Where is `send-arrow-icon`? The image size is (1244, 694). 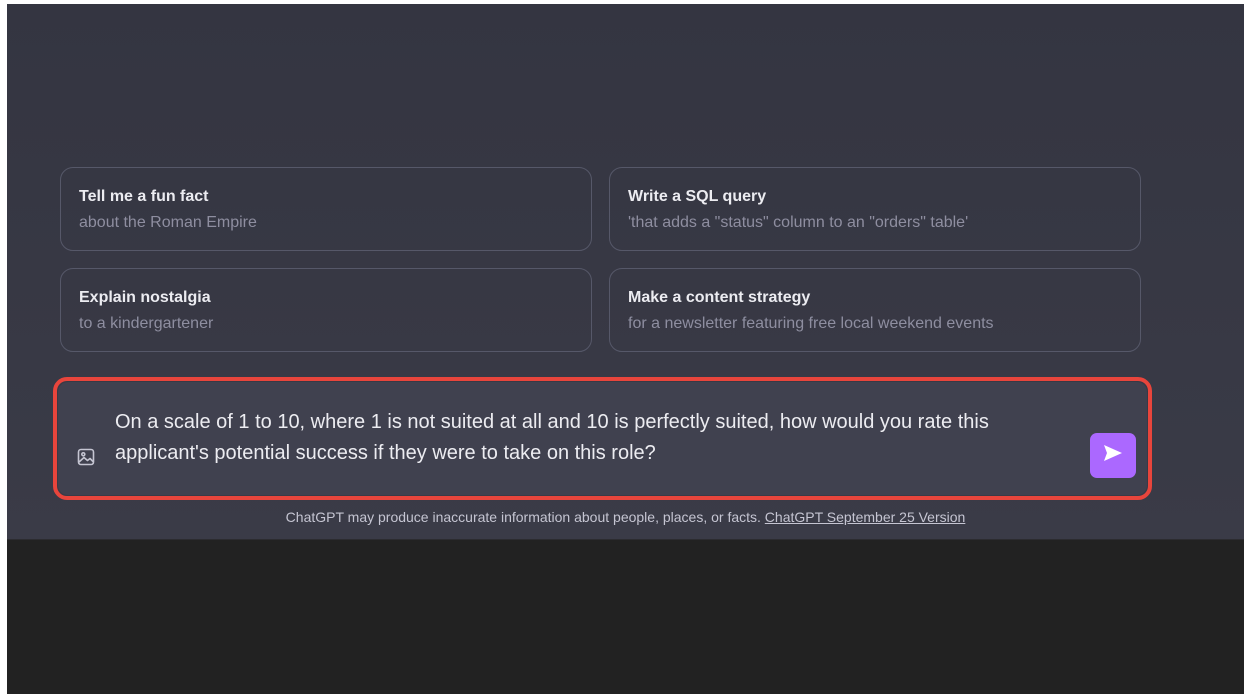
send-arrow-icon is located at coordinates (1113, 455).